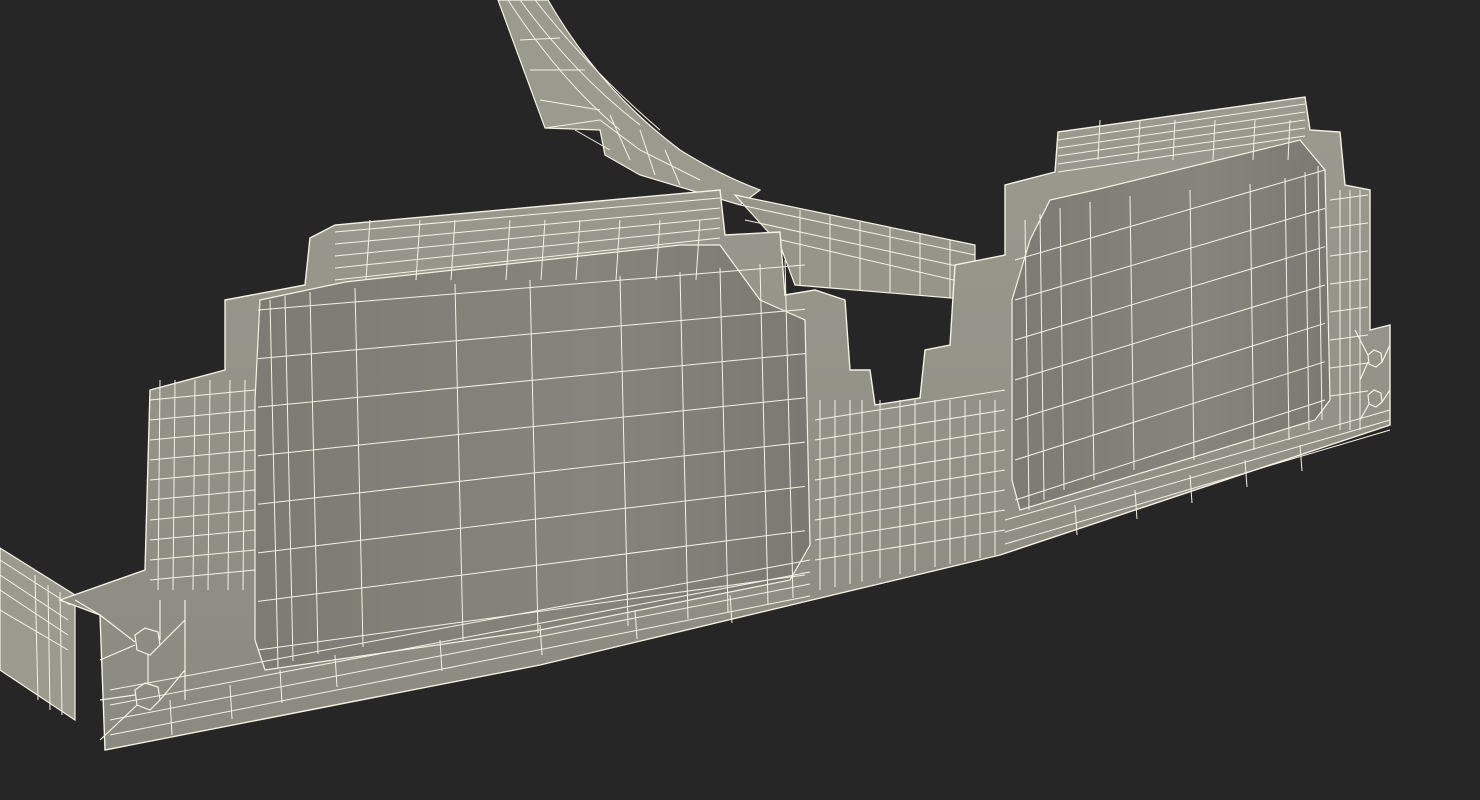 This screenshot has width=1480, height=800. Describe the element at coordinates (38, 634) in the screenshot. I see `temple-arm-left` at that location.